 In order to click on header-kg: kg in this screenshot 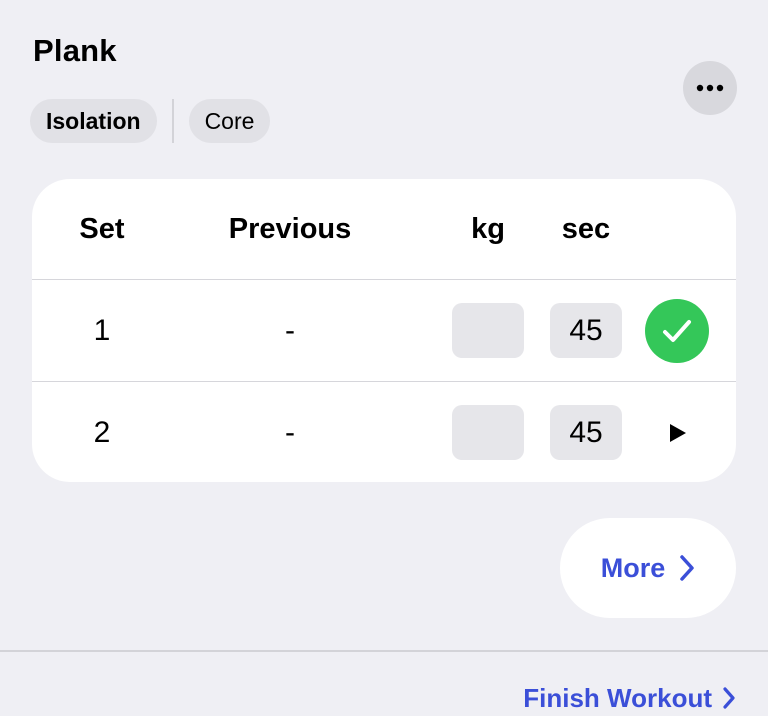, I will do `click(488, 228)`.